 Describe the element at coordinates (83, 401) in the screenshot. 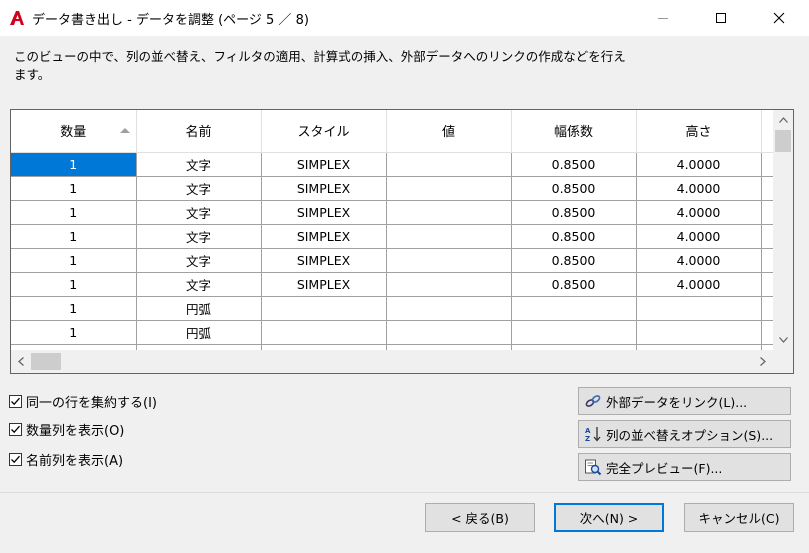

I see `combine-rows-checkbox-row: 同一の行を集約する(I)` at that location.